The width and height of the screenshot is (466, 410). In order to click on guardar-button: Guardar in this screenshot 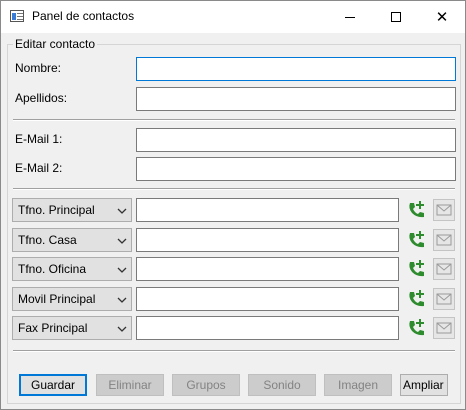, I will do `click(53, 385)`.